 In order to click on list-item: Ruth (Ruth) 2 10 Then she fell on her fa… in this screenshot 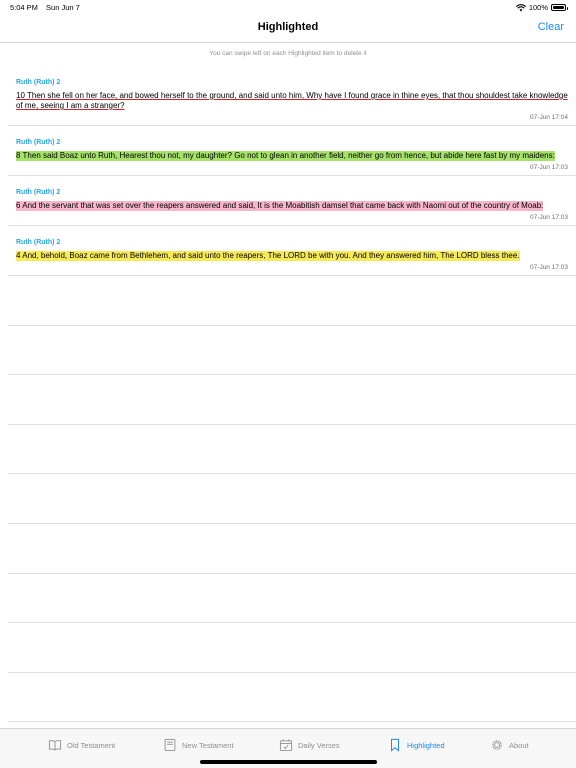, I will do `click(292, 96)`.